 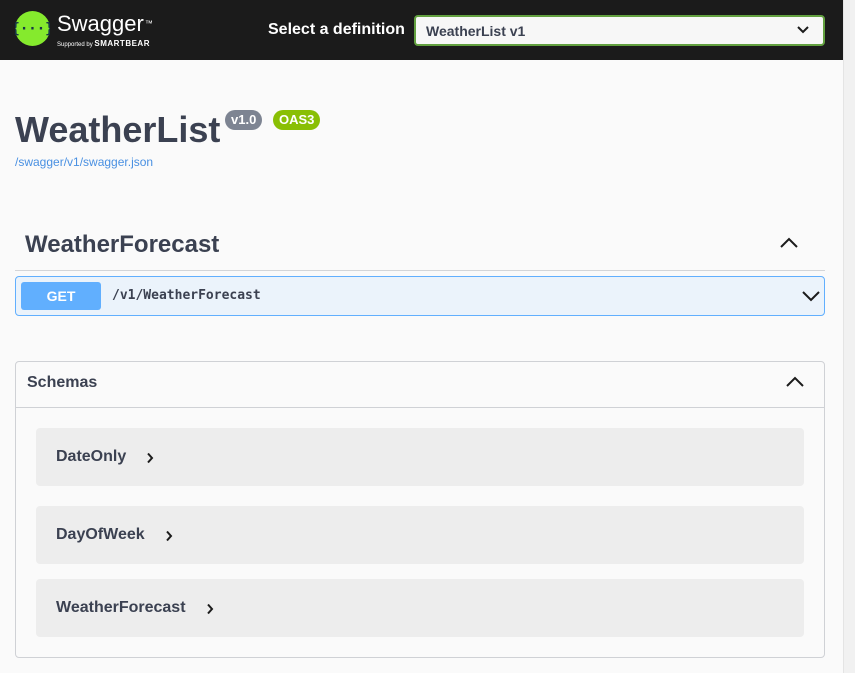 I want to click on tag-divider, so click(x=420, y=270).